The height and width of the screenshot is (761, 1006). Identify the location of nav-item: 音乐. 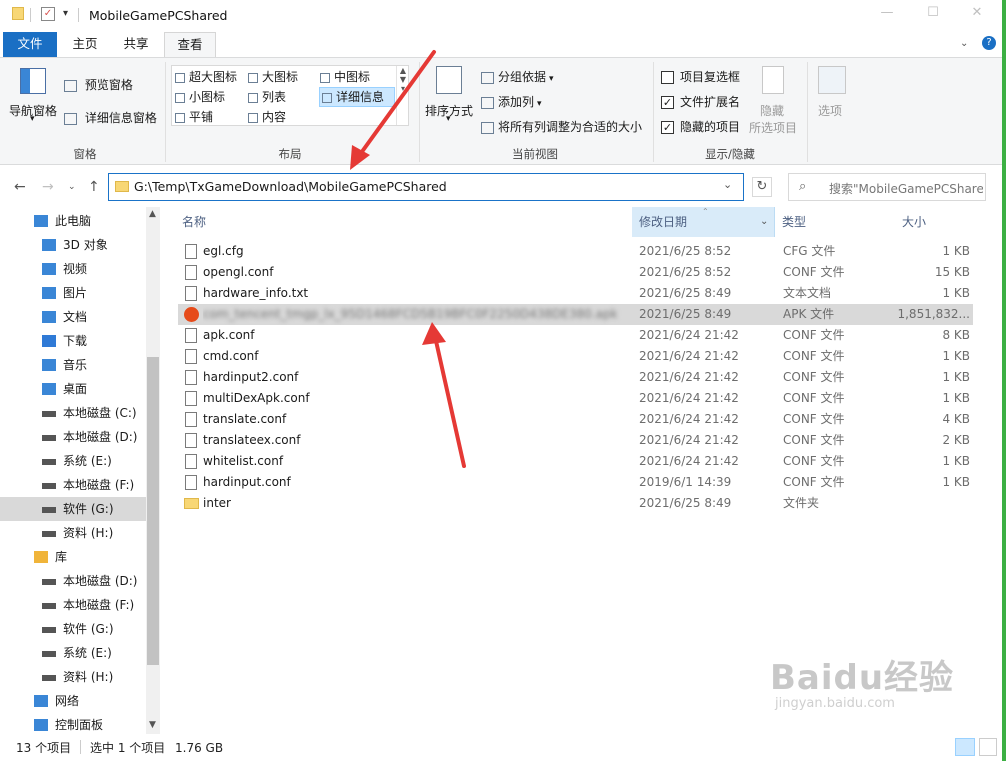
(73, 365).